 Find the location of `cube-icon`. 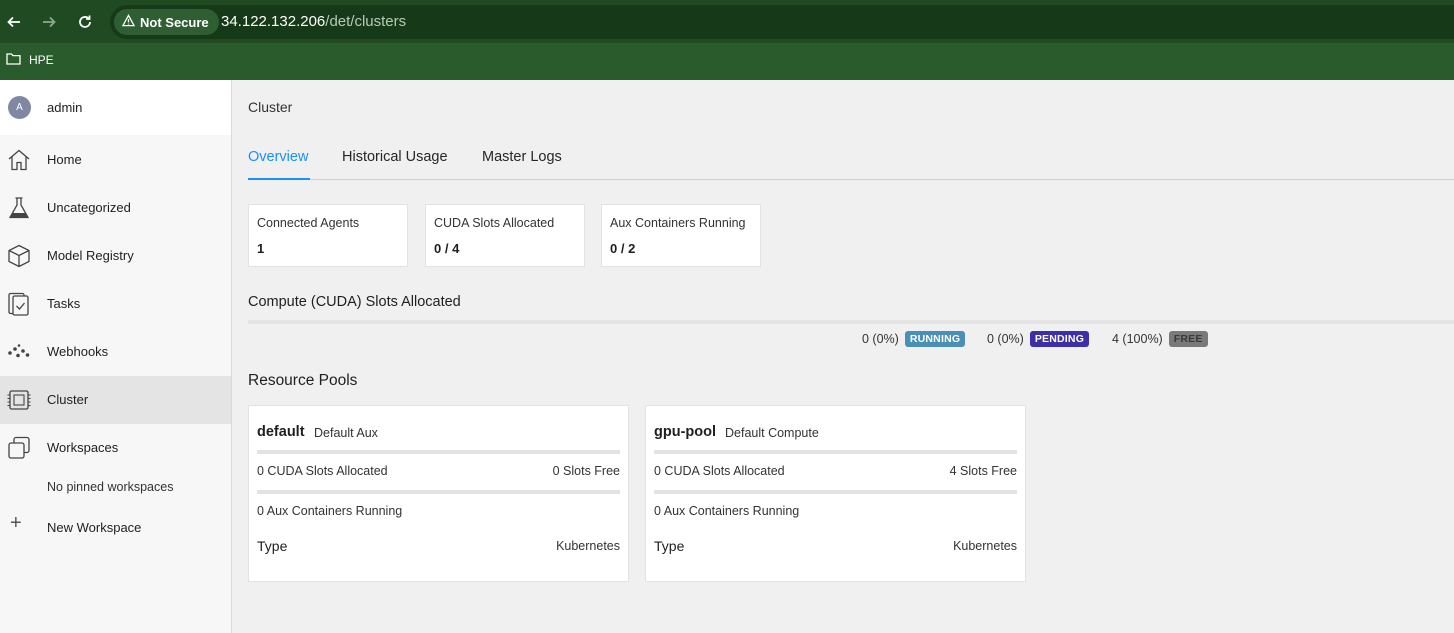

cube-icon is located at coordinates (19, 256).